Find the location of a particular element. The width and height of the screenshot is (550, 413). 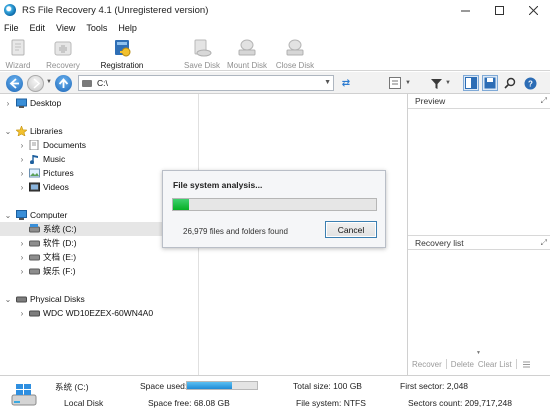

tree-item-libraries: ⌄ Libraries is located at coordinates (99, 131).